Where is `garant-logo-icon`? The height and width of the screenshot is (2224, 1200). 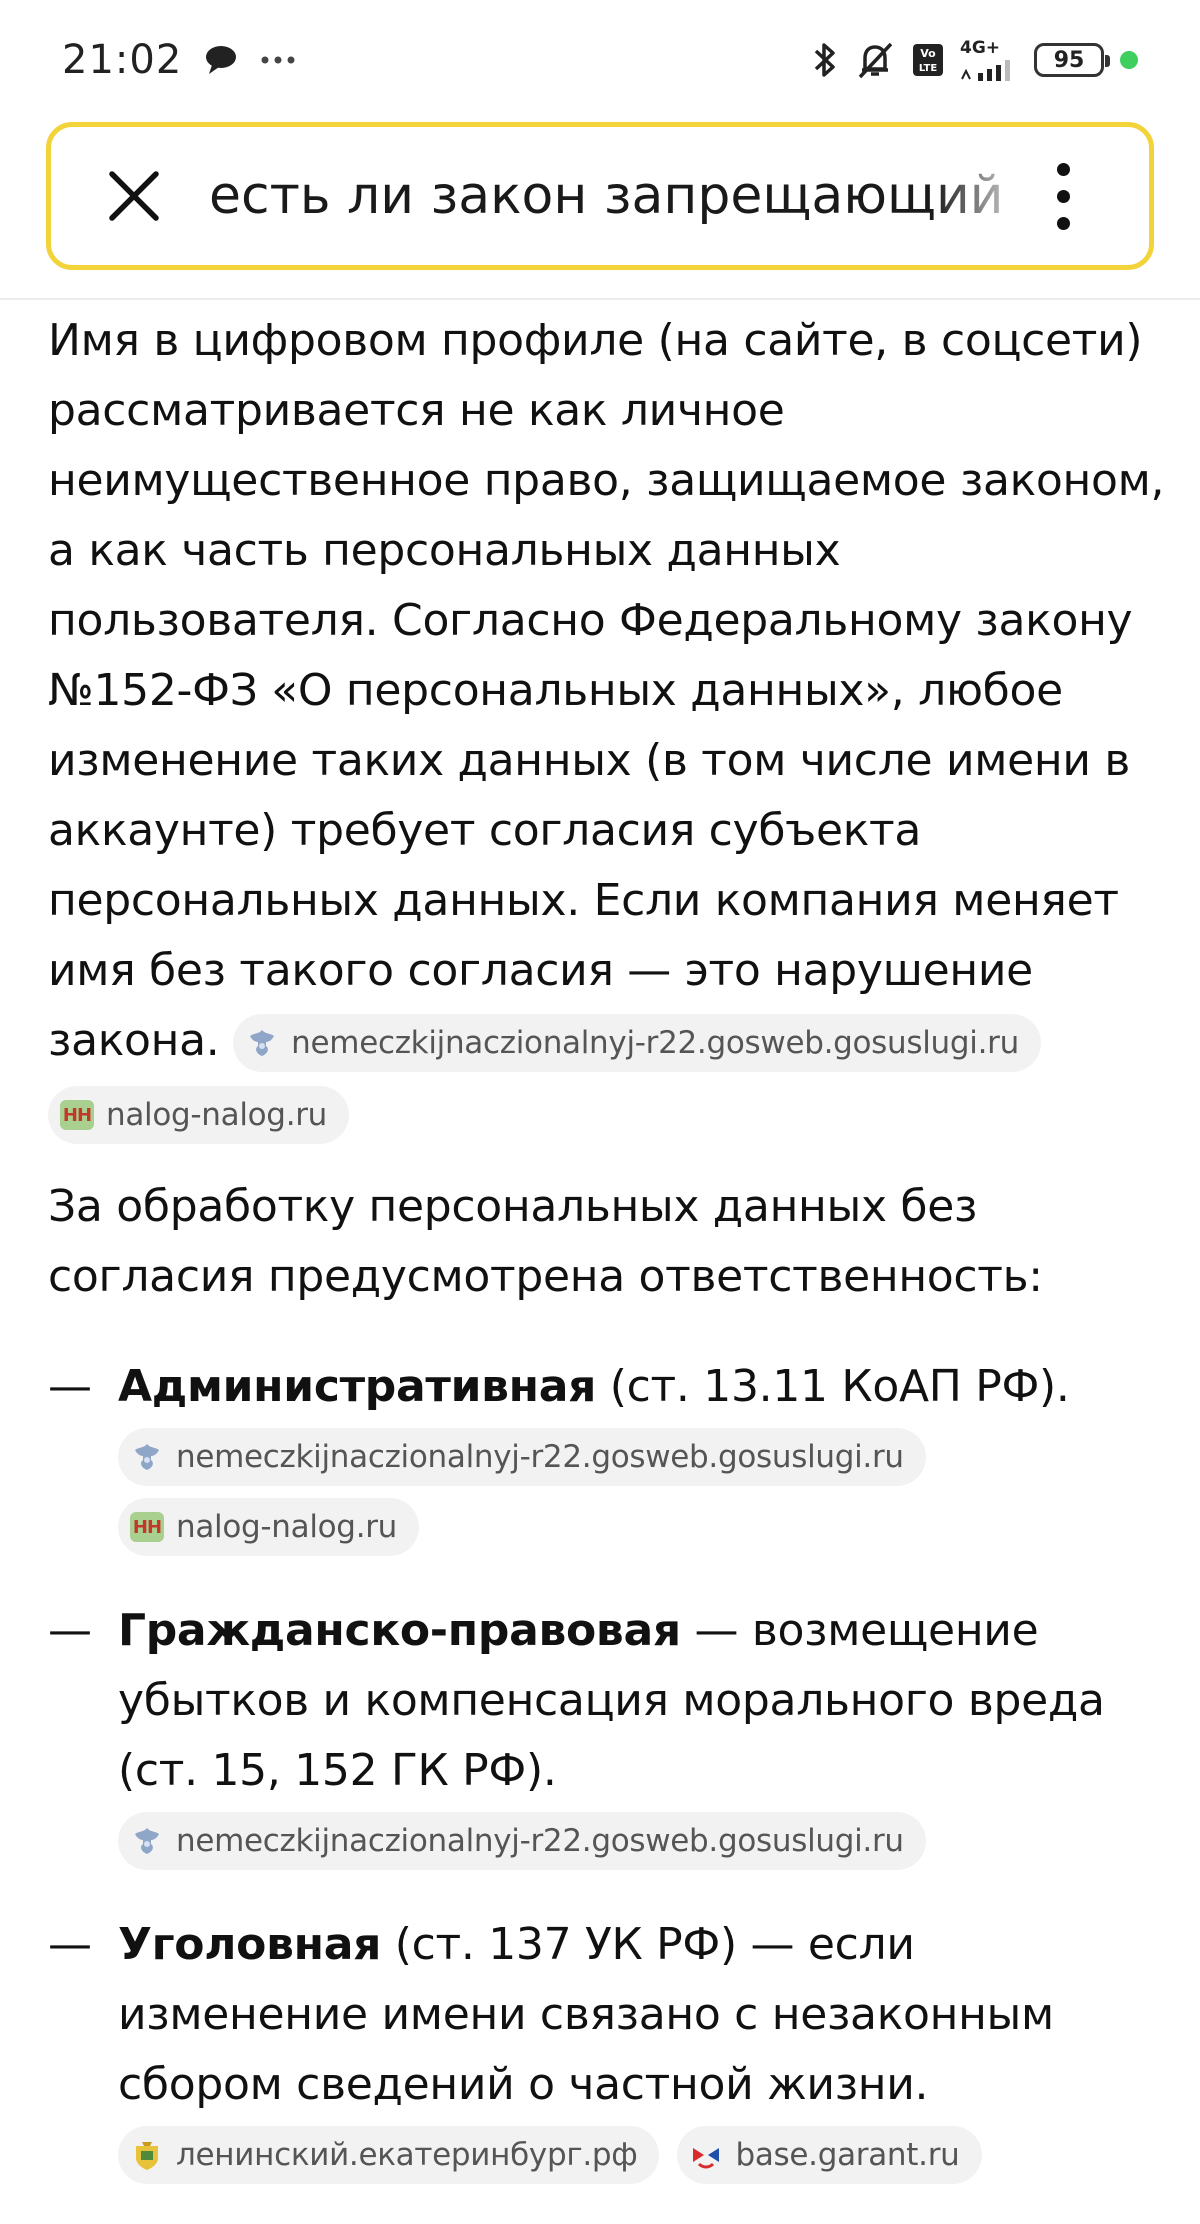
garant-logo-icon is located at coordinates (706, 2155).